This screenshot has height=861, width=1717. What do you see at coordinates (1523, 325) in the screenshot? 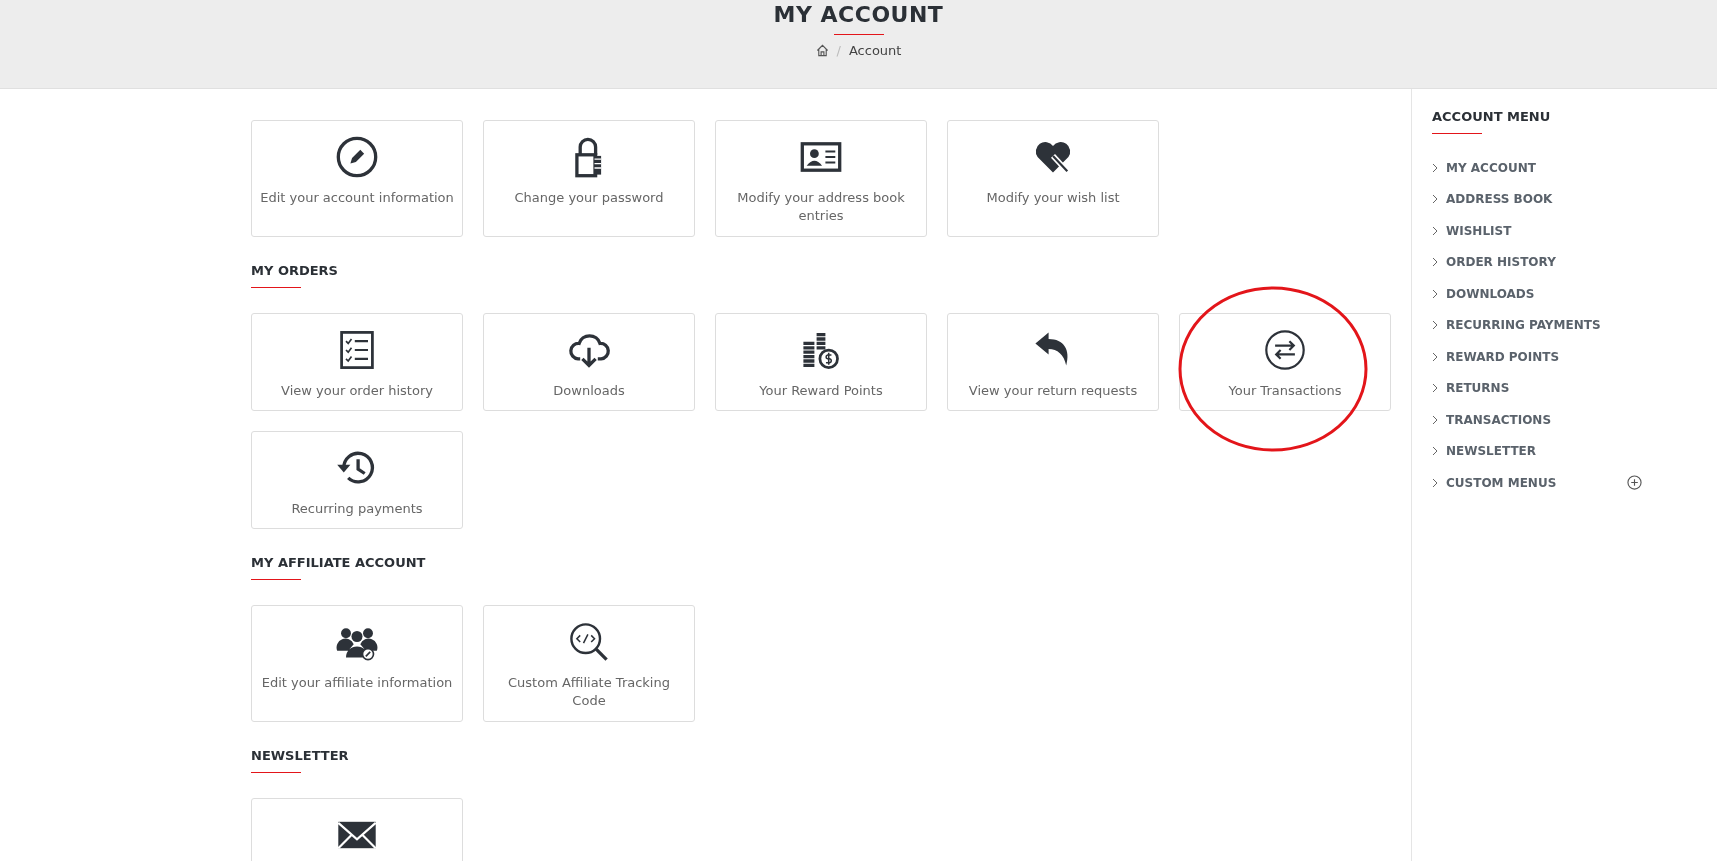
I see `sidebar-menu-item: RECURRING PAYMENTS` at bounding box center [1523, 325].